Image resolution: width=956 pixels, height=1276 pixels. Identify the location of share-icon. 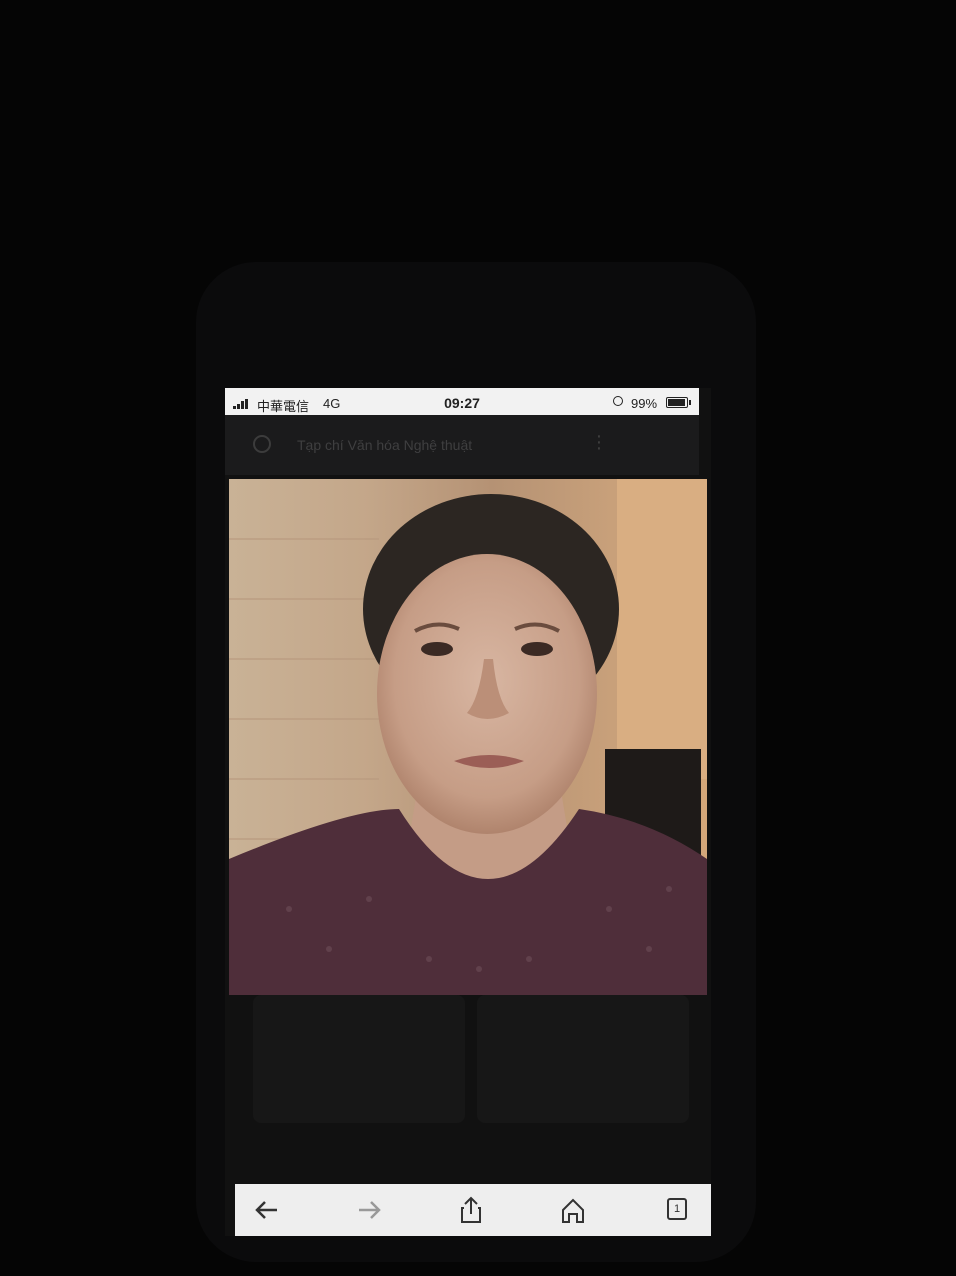
(471, 1210).